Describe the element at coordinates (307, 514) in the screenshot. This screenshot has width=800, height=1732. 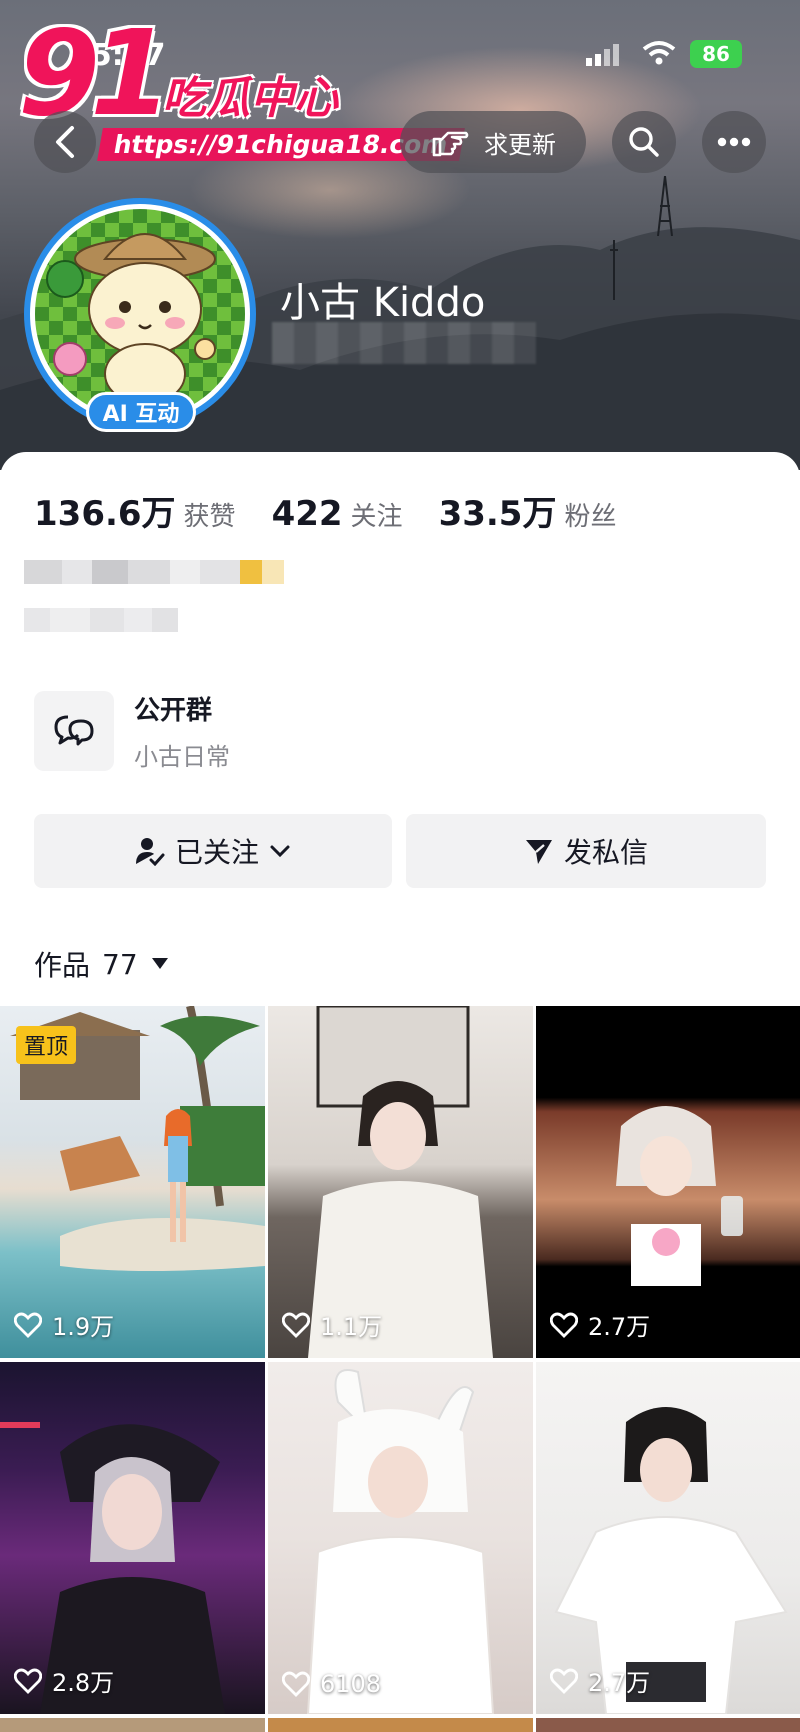
I see `stat-following-value: 422` at that location.